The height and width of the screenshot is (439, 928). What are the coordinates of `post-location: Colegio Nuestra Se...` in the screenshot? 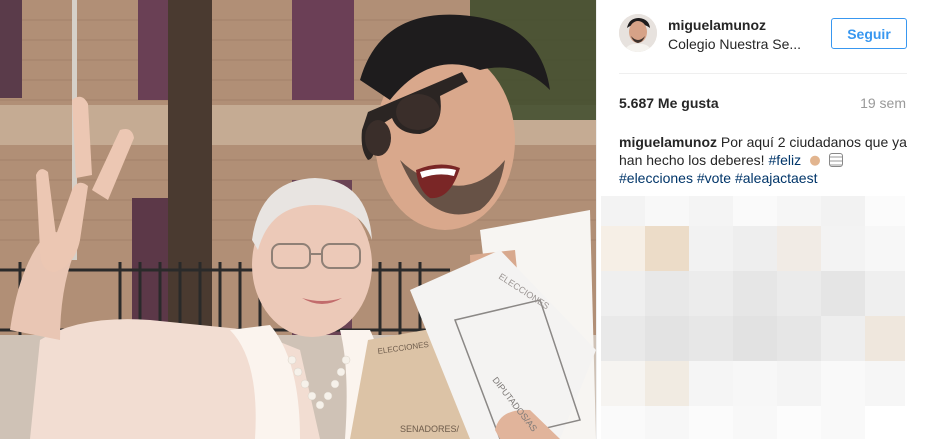 It's located at (734, 44).